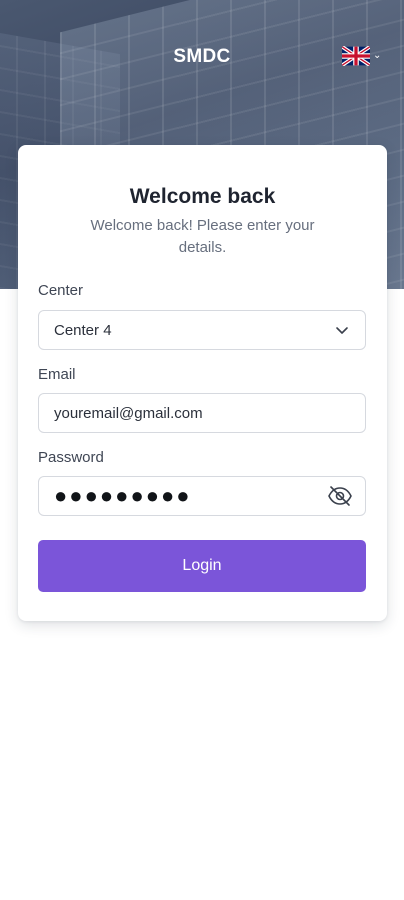  Describe the element at coordinates (57, 374) in the screenshot. I see `email-label: Email` at that location.